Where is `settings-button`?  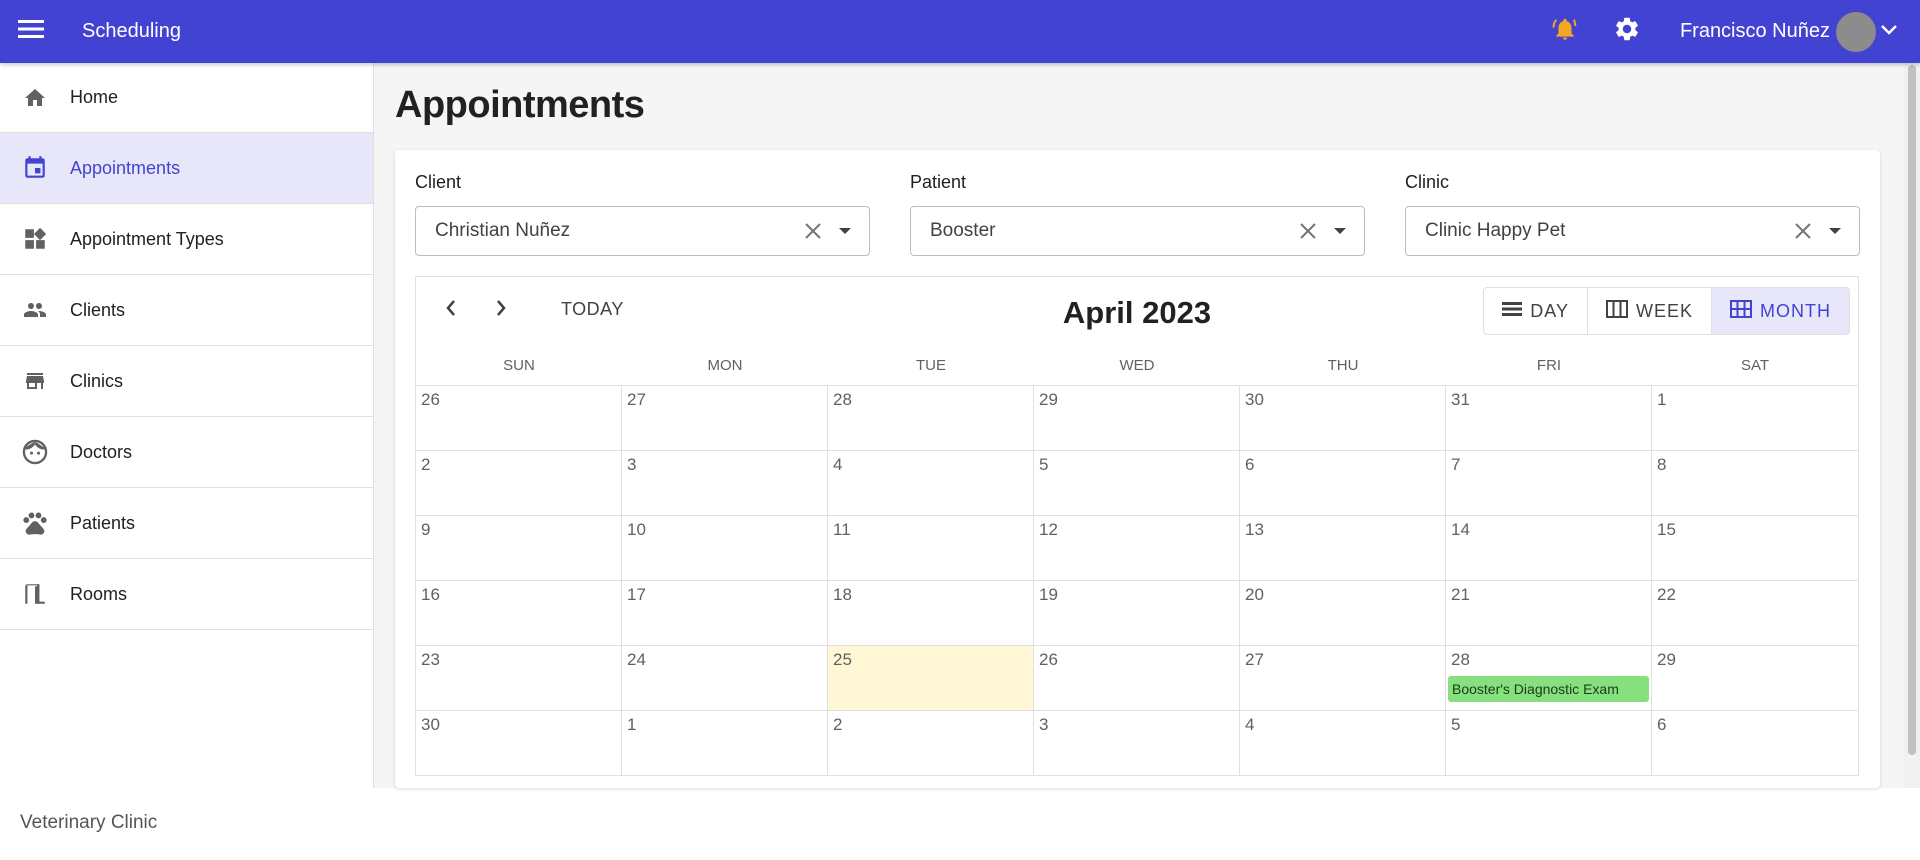 settings-button is located at coordinates (1627, 32).